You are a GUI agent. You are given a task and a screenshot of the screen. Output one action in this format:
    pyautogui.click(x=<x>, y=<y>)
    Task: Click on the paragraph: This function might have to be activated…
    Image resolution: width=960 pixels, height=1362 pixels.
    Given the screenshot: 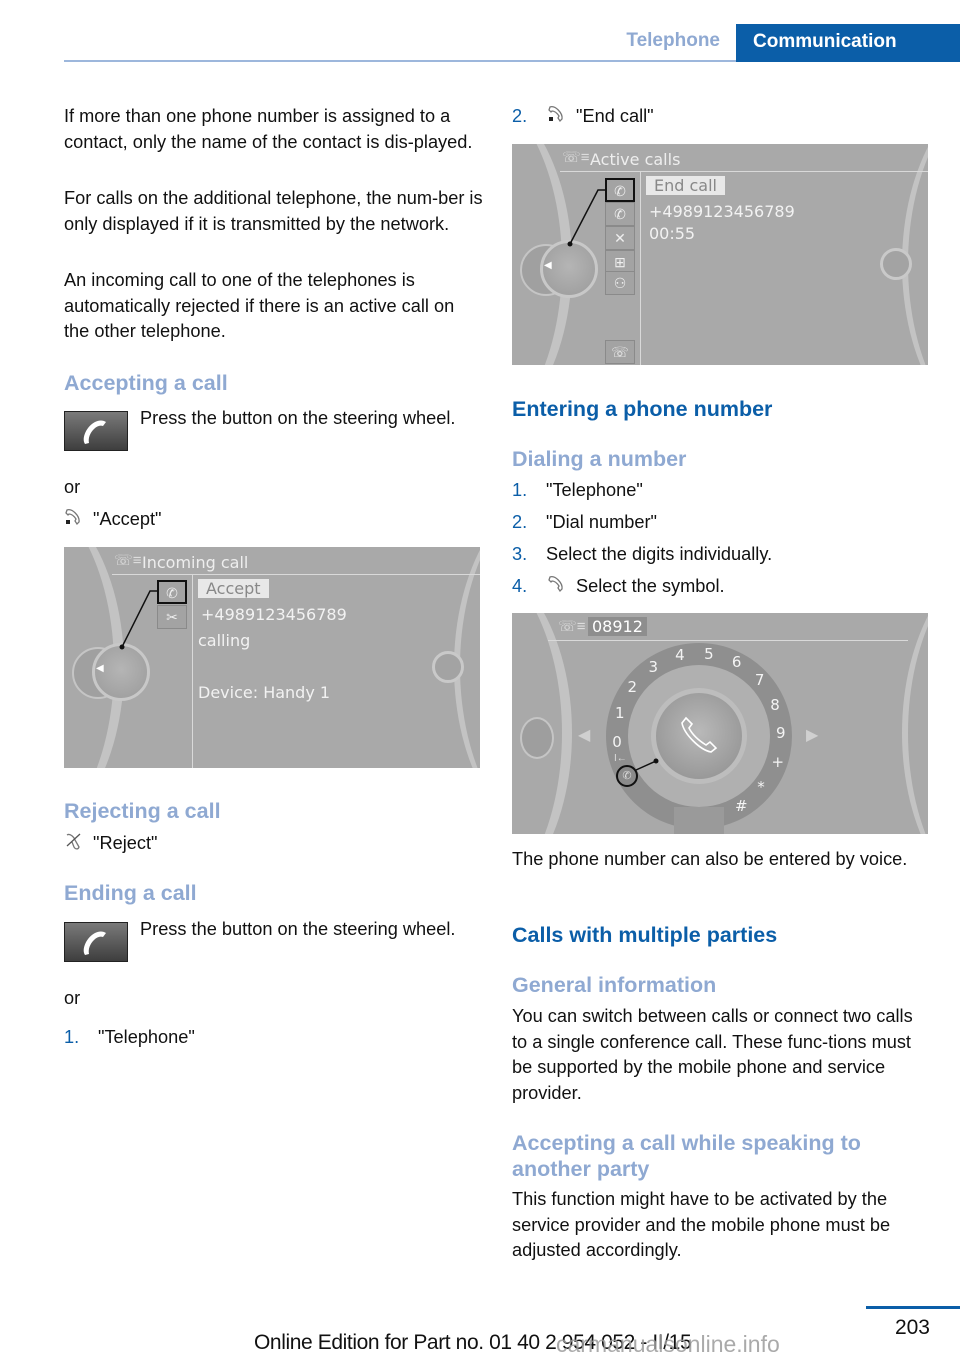 What is the action you would take?
    pyautogui.click(x=701, y=1224)
    